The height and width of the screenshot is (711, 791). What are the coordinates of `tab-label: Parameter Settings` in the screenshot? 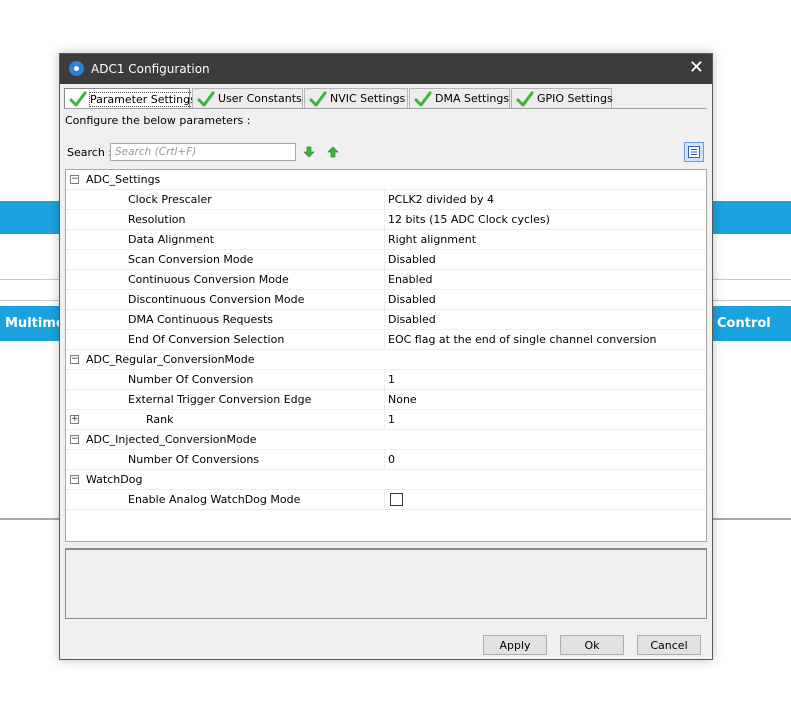 It's located at (143, 99).